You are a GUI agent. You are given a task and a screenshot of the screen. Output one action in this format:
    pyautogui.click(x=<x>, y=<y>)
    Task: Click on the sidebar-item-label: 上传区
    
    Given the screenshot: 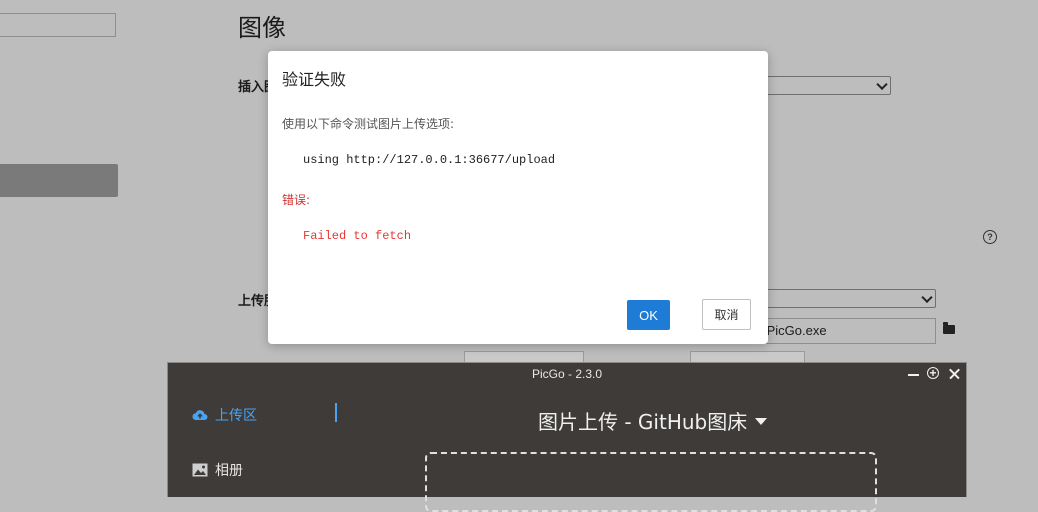 What is the action you would take?
    pyautogui.click(x=236, y=416)
    